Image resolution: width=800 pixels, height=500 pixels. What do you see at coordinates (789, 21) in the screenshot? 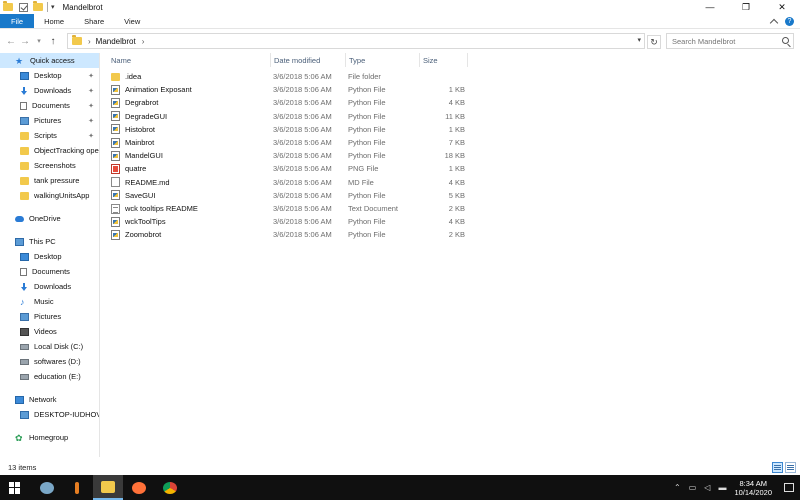
I see `help-icon: ?` at bounding box center [789, 21].